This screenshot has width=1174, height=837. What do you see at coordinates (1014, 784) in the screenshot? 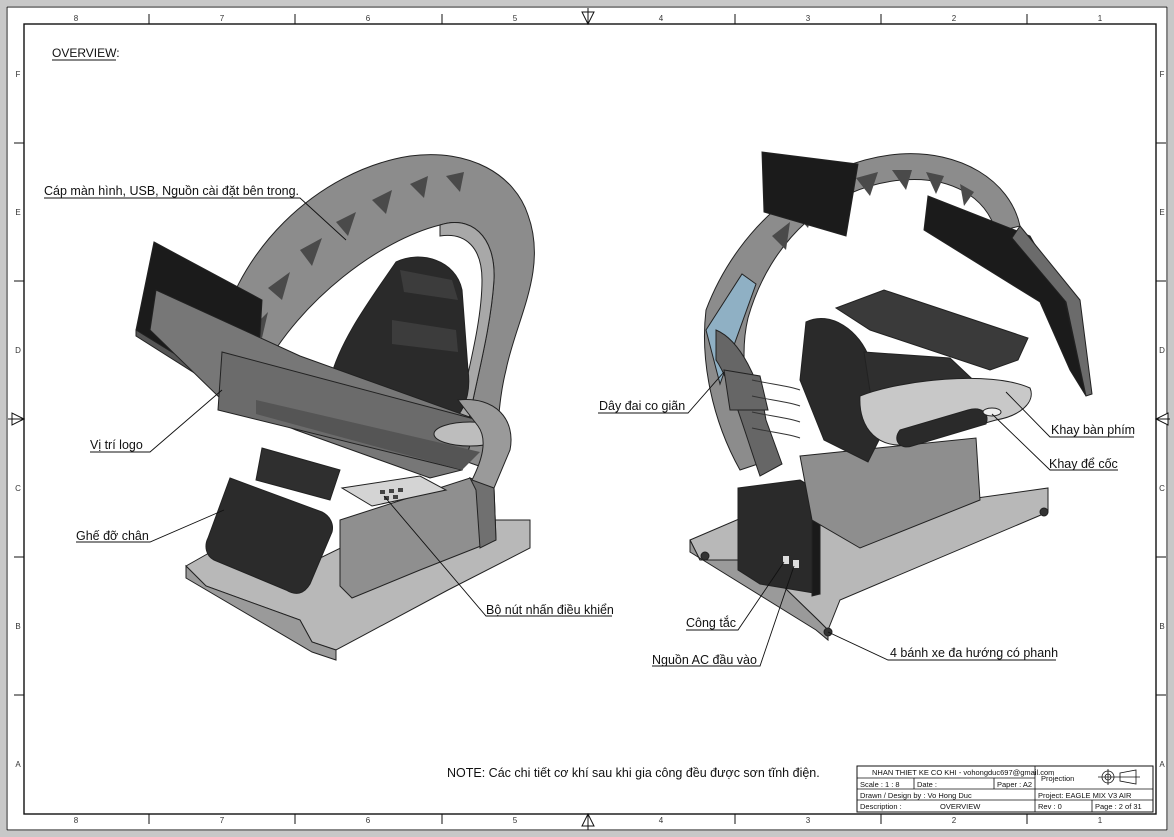
I see `tb-paper: Paper : A2` at bounding box center [1014, 784].